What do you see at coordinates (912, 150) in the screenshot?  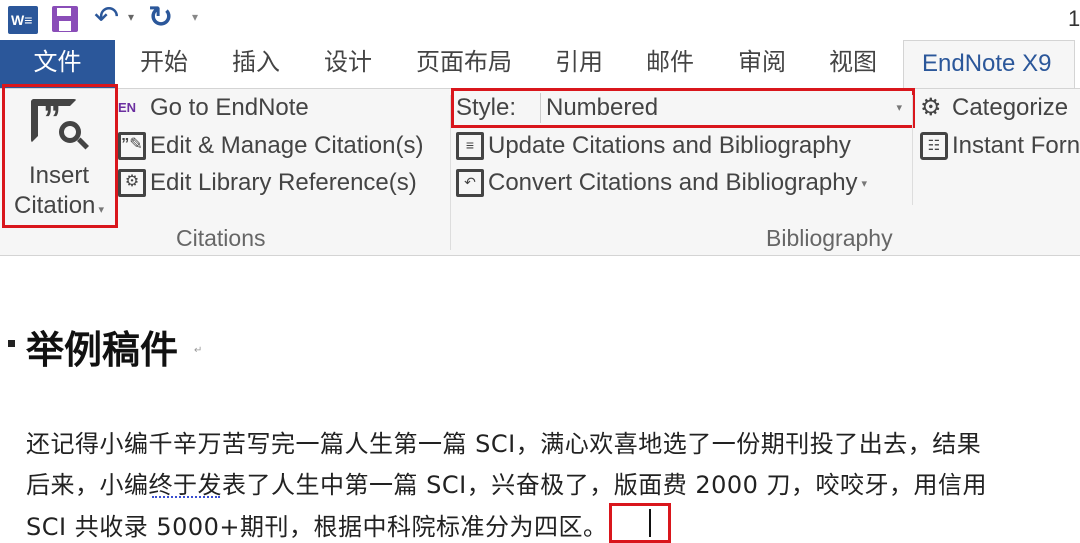 I see `group-divider` at bounding box center [912, 150].